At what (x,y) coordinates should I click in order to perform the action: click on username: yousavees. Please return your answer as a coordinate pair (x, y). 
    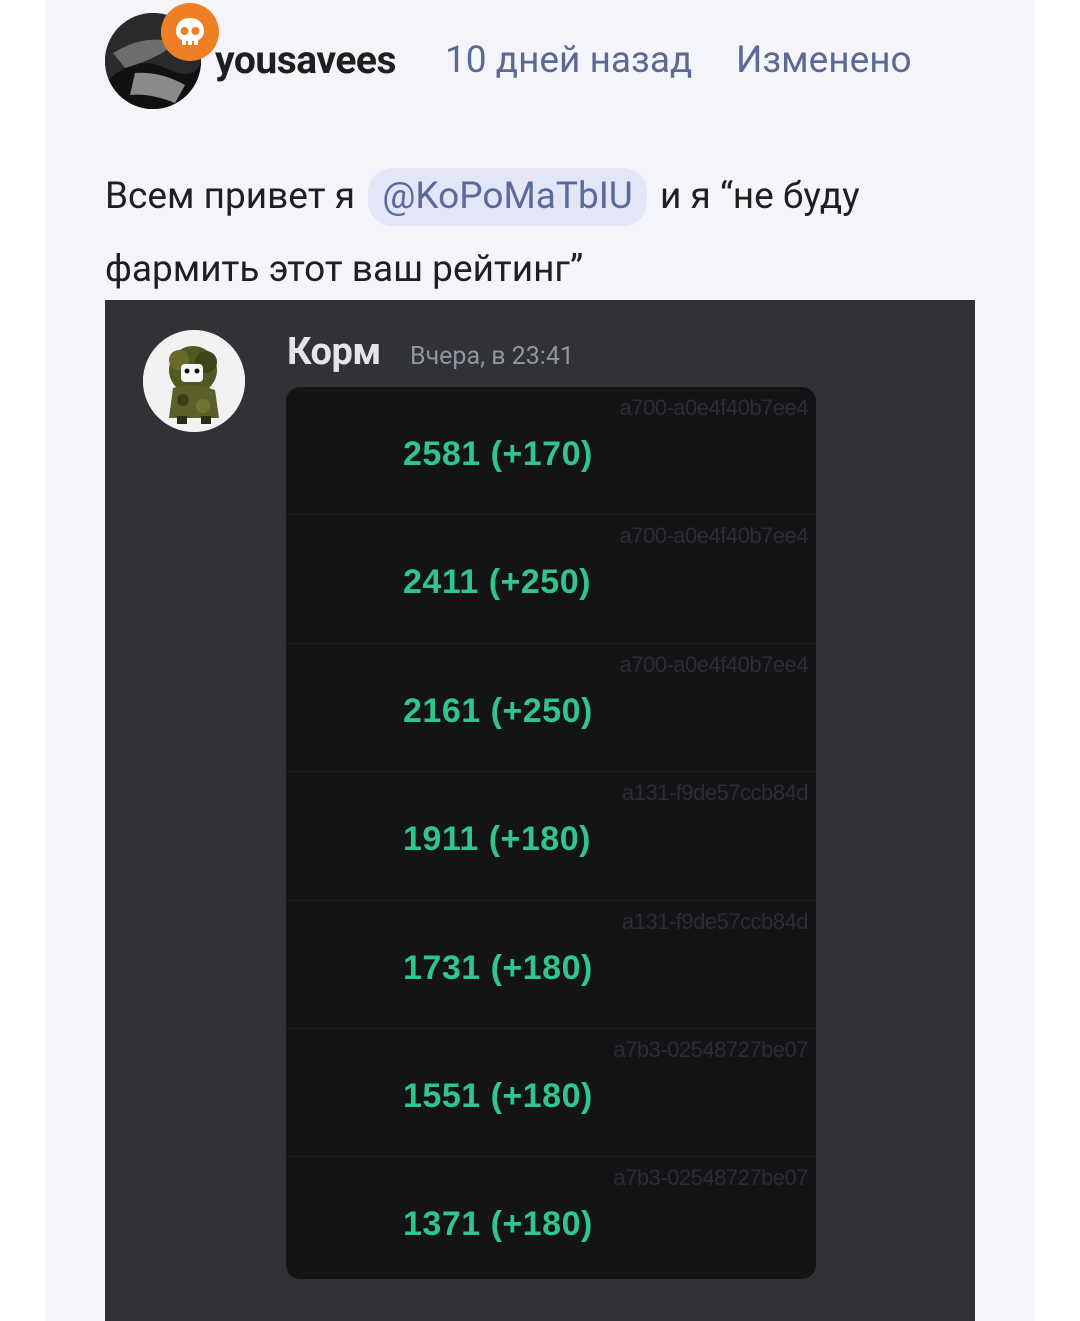
    Looking at the image, I should click on (305, 60).